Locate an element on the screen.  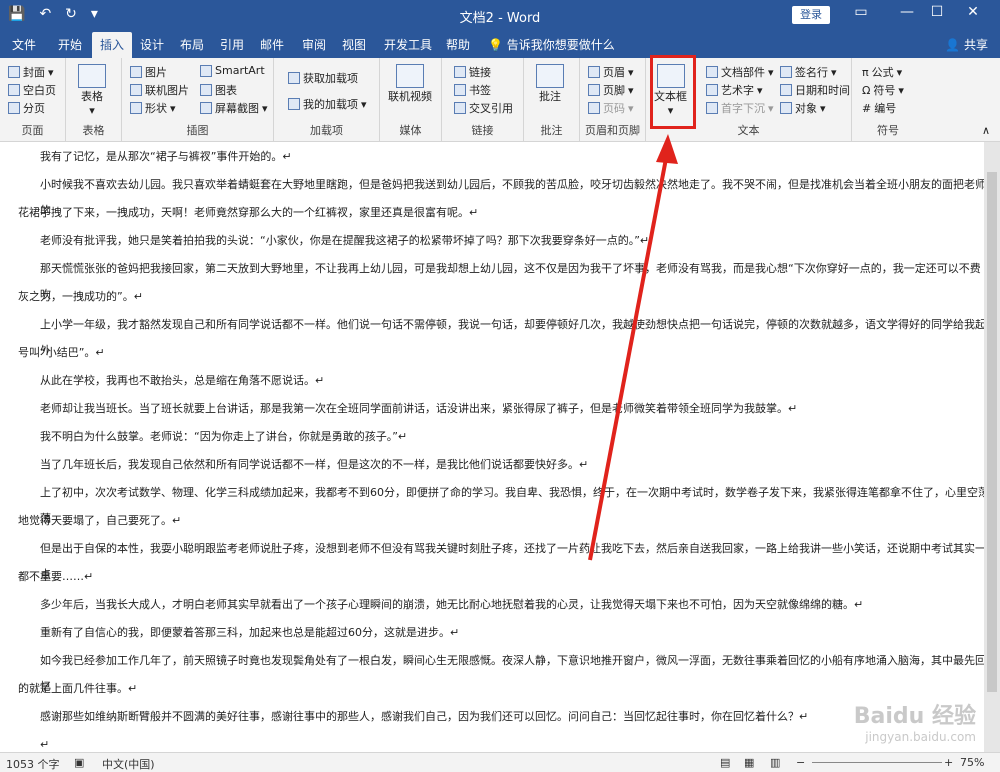
group-label-header-footer: 页眉和页脚 is located at coordinates (612, 130).